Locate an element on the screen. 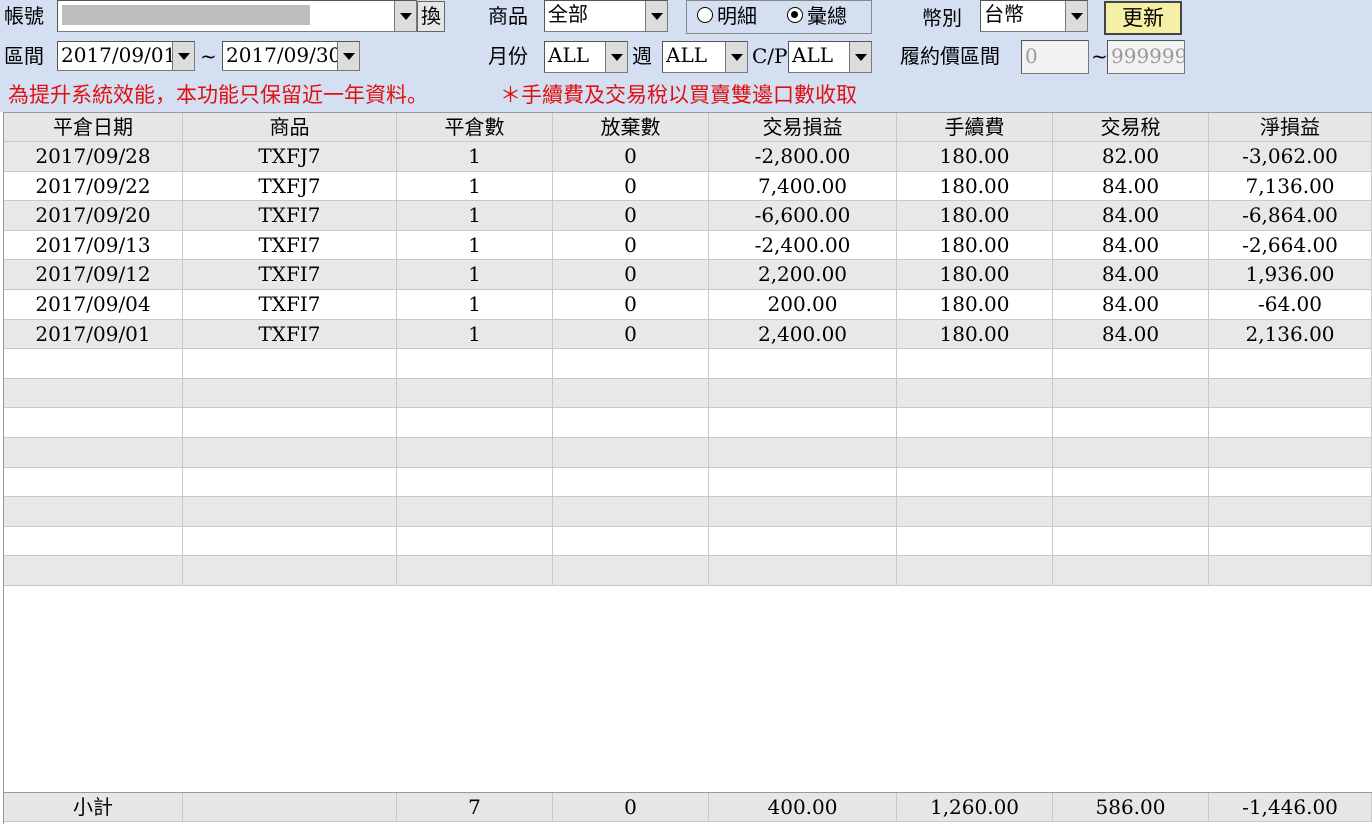  col-header-trade-pl: 交易損益 is located at coordinates (803, 127).